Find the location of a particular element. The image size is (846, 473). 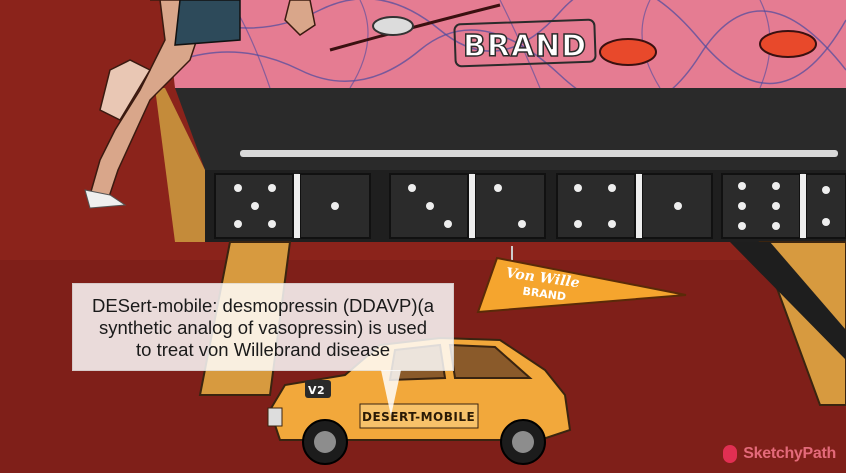

car-label: DESERT-MOBILE is located at coordinates (418, 417).